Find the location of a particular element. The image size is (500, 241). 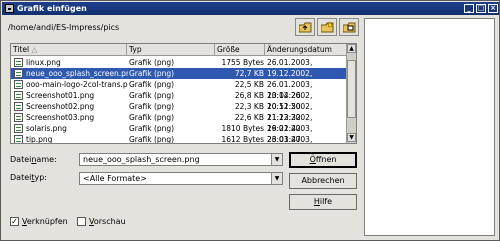

file-name: solaris.png is located at coordinates (46, 128).